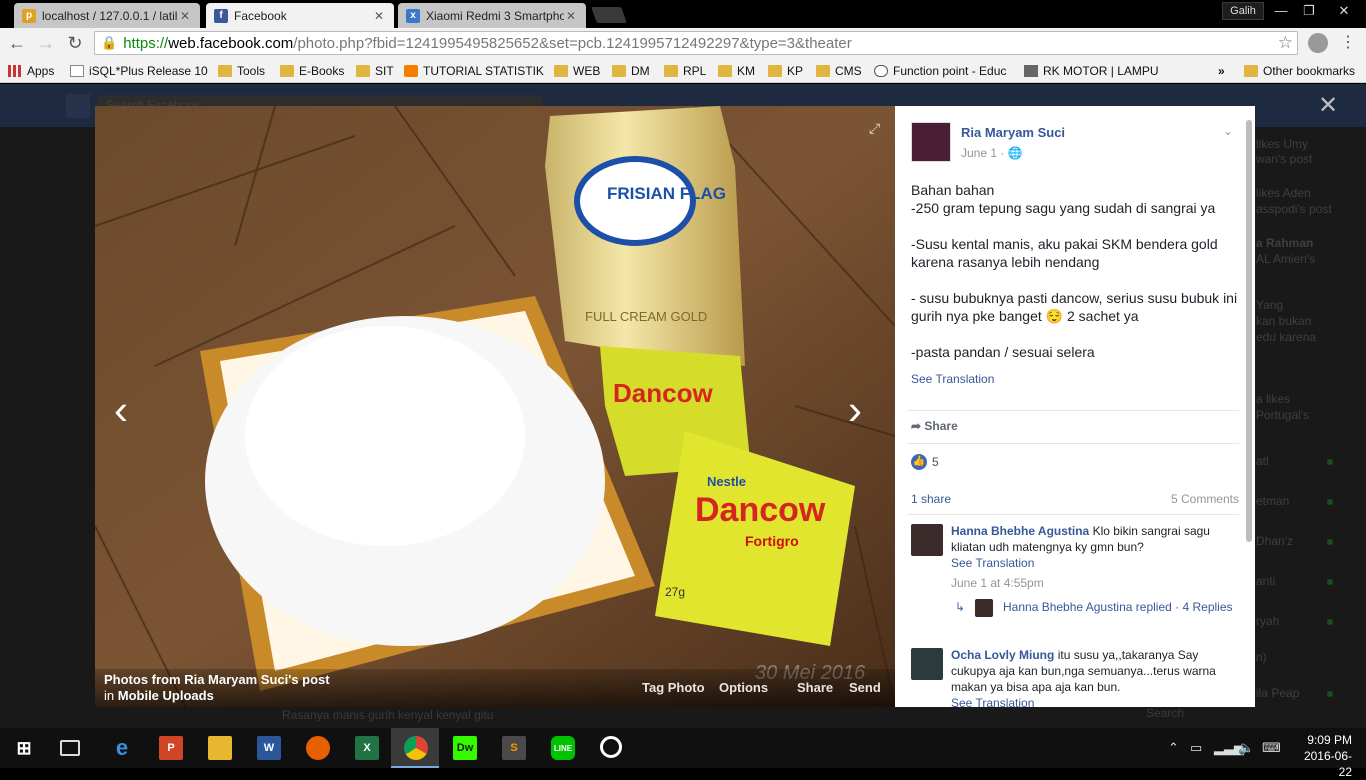 The height and width of the screenshot is (780, 1366). Describe the element at coordinates (788, 70) in the screenshot. I see `bookmark-kp: KP` at that location.